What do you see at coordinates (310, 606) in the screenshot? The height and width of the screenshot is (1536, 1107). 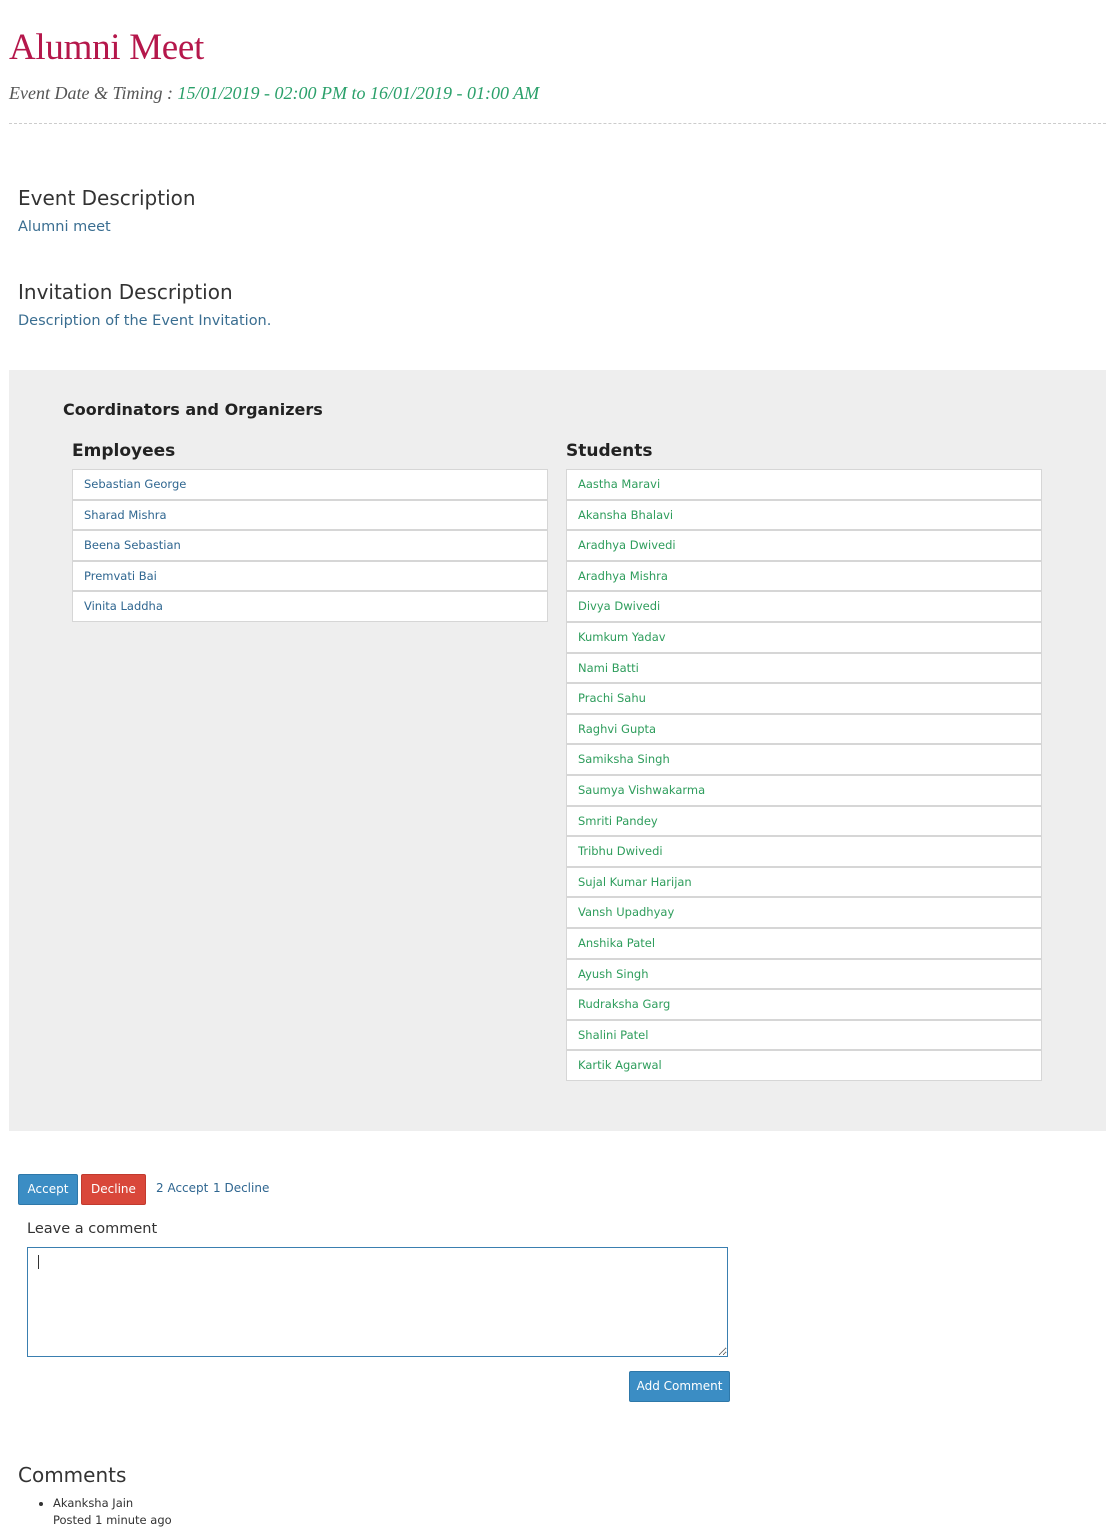 I see `employee-list-item: Vinita Laddha` at bounding box center [310, 606].